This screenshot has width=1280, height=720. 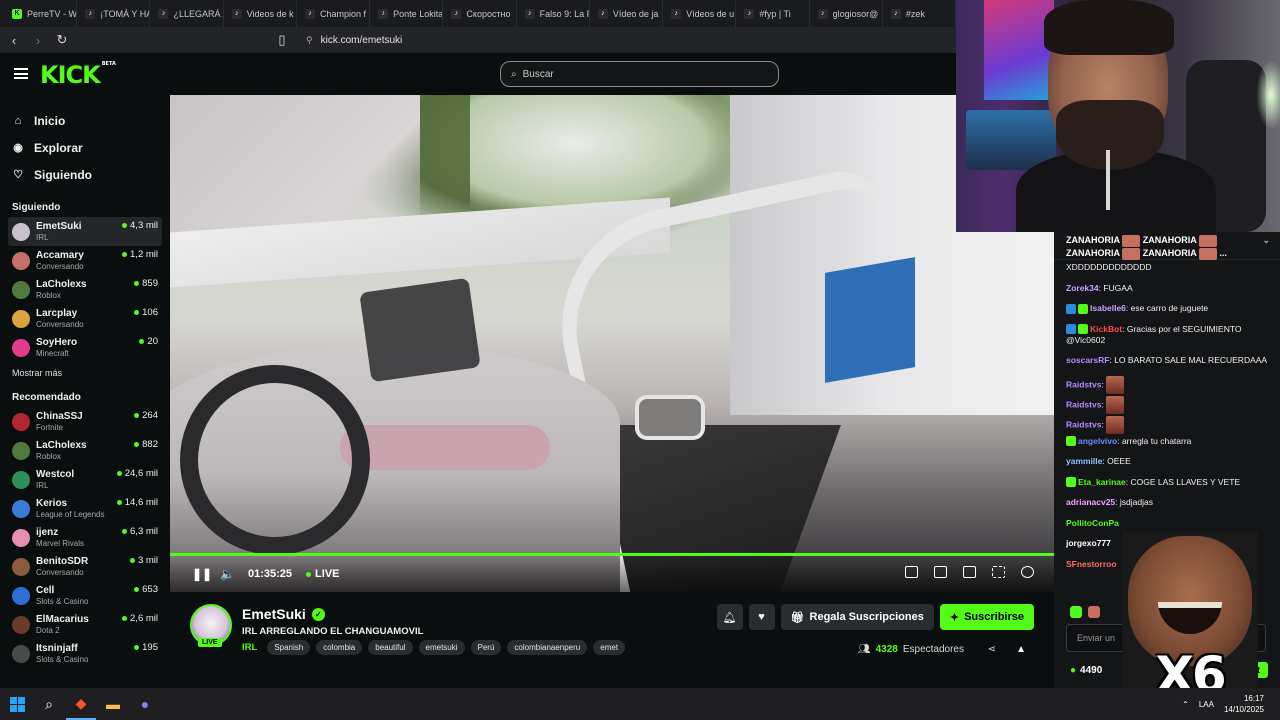 What do you see at coordinates (141, 473) in the screenshot?
I see `channel-viewer-count: 24,6 mil` at bounding box center [141, 473].